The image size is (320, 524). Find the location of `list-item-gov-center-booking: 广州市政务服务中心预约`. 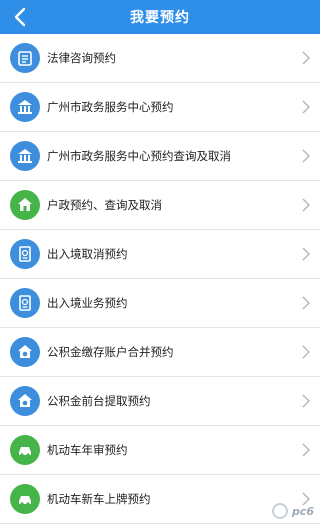

list-item-gov-center-booking: 广州市政务服务中心预约 is located at coordinates (160, 107).